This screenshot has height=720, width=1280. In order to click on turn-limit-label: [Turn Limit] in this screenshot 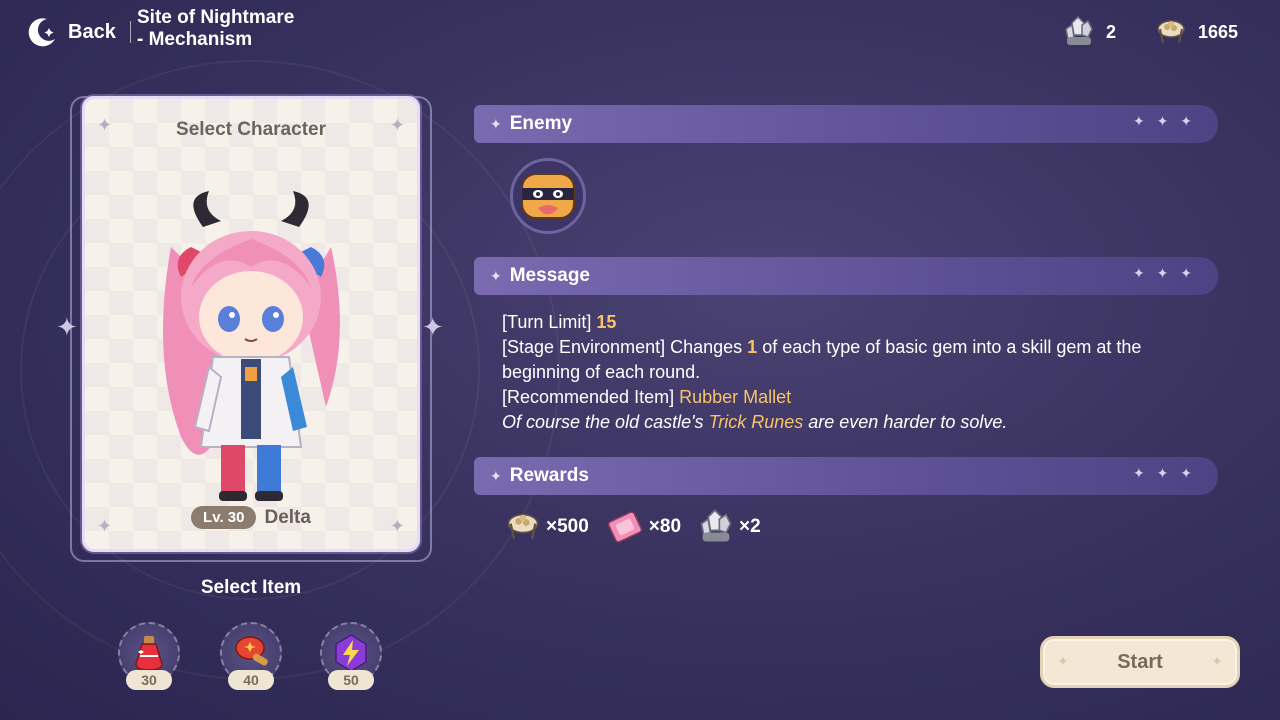, I will do `click(547, 322)`.